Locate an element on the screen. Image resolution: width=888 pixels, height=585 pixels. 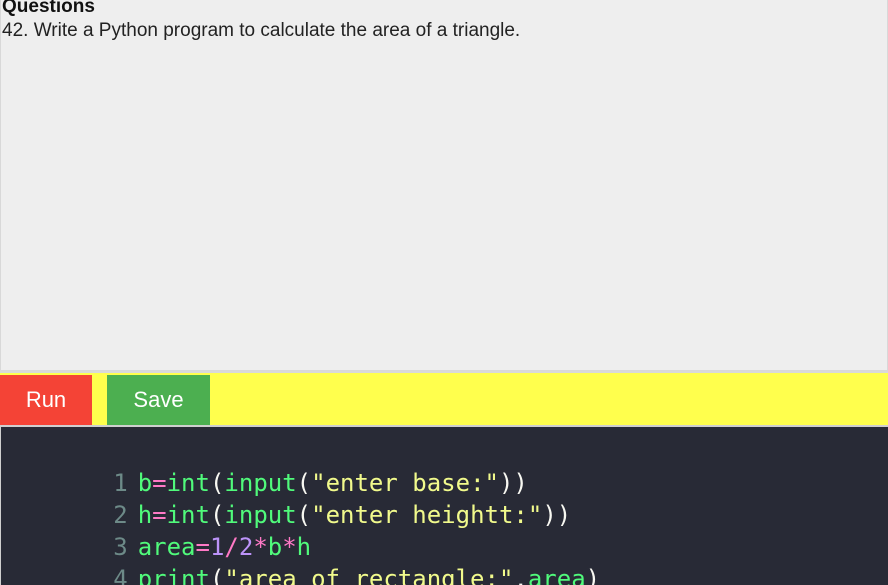
code-token: 1 is located at coordinates (217, 547).